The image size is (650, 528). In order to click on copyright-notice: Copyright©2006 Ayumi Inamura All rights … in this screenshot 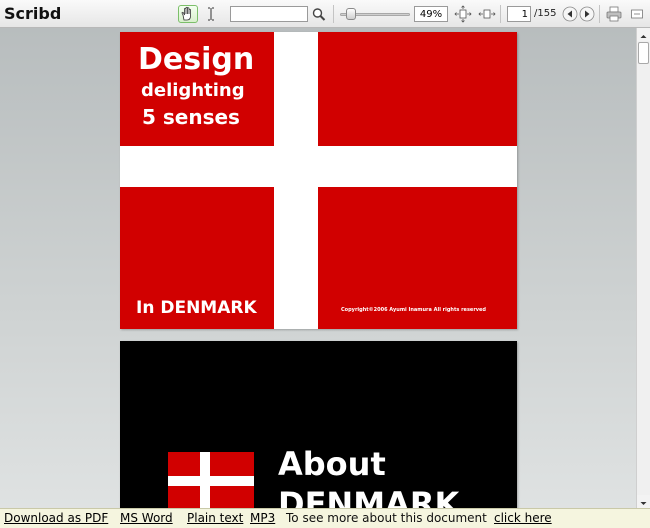, I will do `click(414, 310)`.